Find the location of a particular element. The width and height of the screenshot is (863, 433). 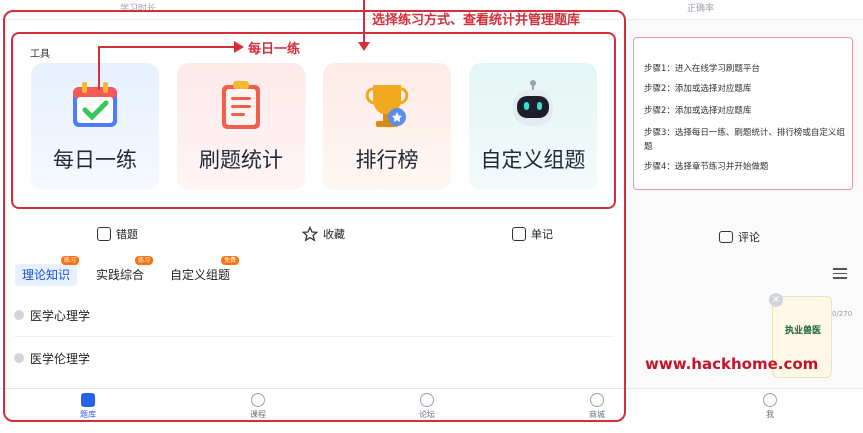

tab-comments: 评论 is located at coordinates (739, 237).